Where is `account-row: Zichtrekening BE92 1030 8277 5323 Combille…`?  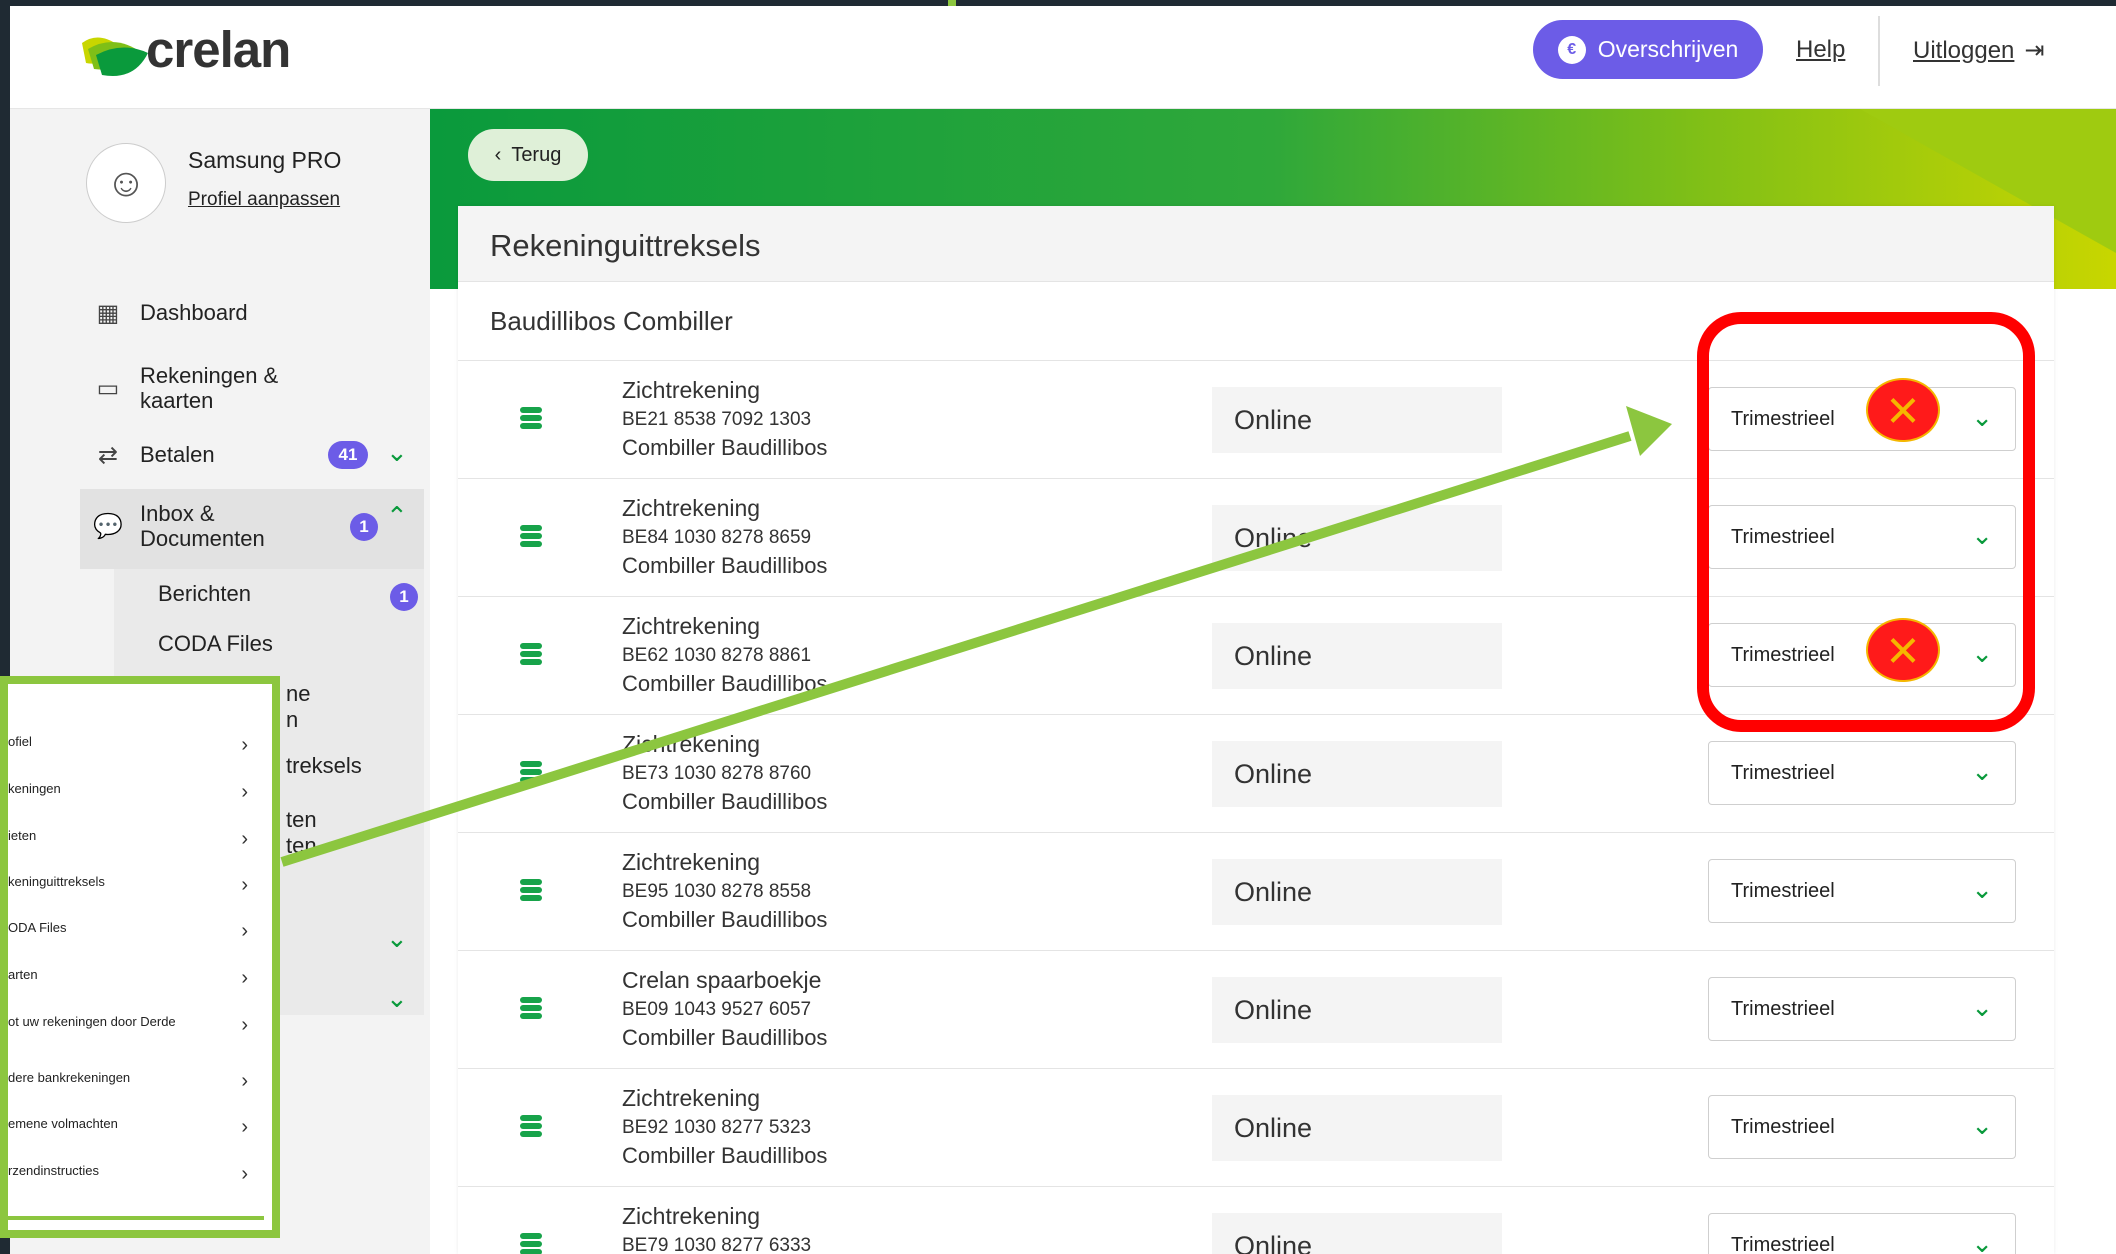 account-row: Zichtrekening BE92 1030 8277 5323 Combille… is located at coordinates (1256, 1127).